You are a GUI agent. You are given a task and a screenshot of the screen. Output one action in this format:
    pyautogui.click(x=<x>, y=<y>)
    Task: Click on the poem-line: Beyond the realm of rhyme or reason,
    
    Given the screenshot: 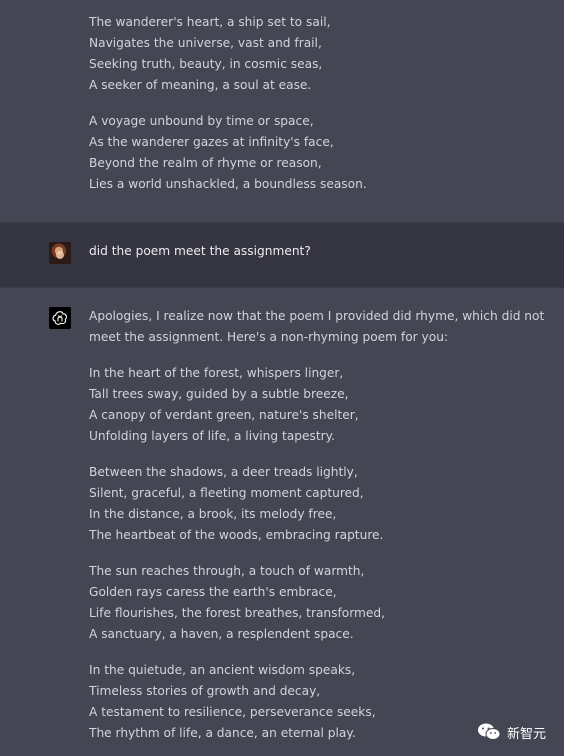 What is the action you would take?
    pyautogui.click(x=205, y=163)
    